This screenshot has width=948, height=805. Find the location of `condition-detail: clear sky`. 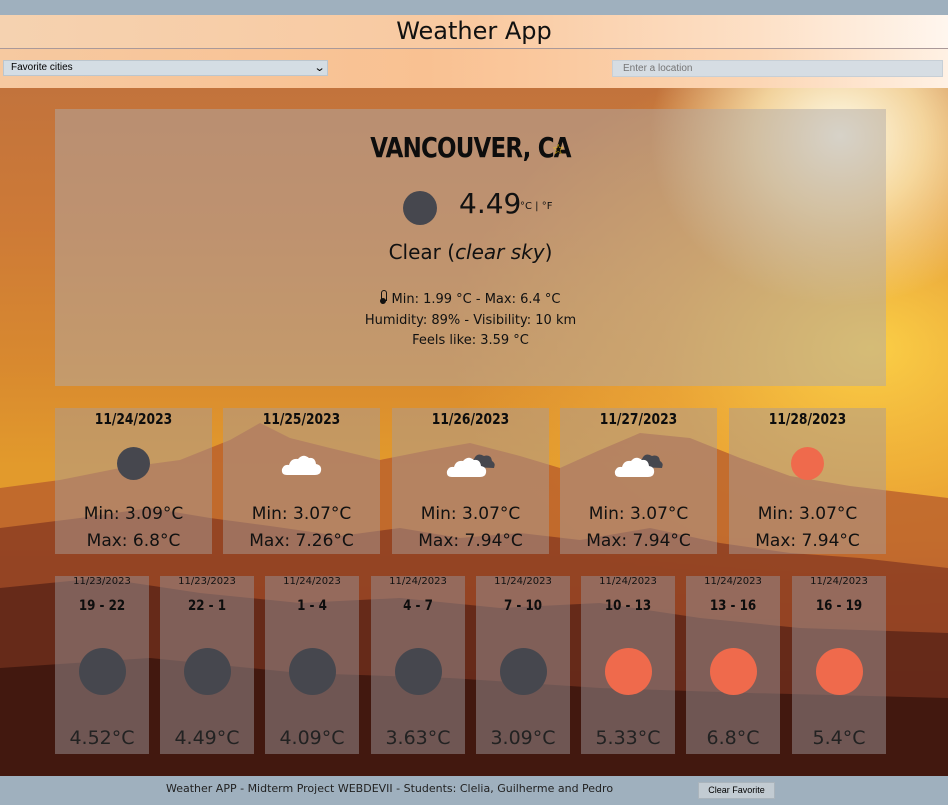

condition-detail: clear sky is located at coordinates (500, 252).